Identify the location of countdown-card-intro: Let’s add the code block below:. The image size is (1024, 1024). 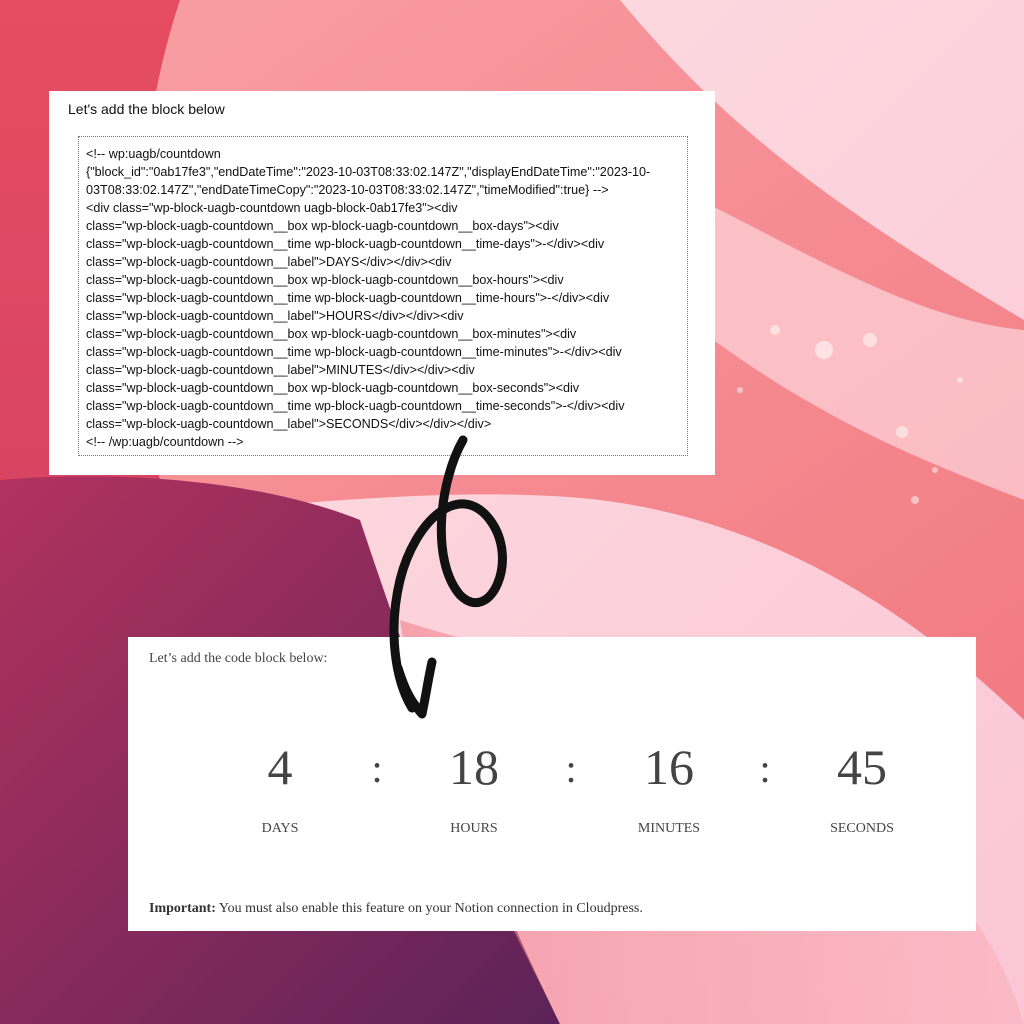
(238, 658).